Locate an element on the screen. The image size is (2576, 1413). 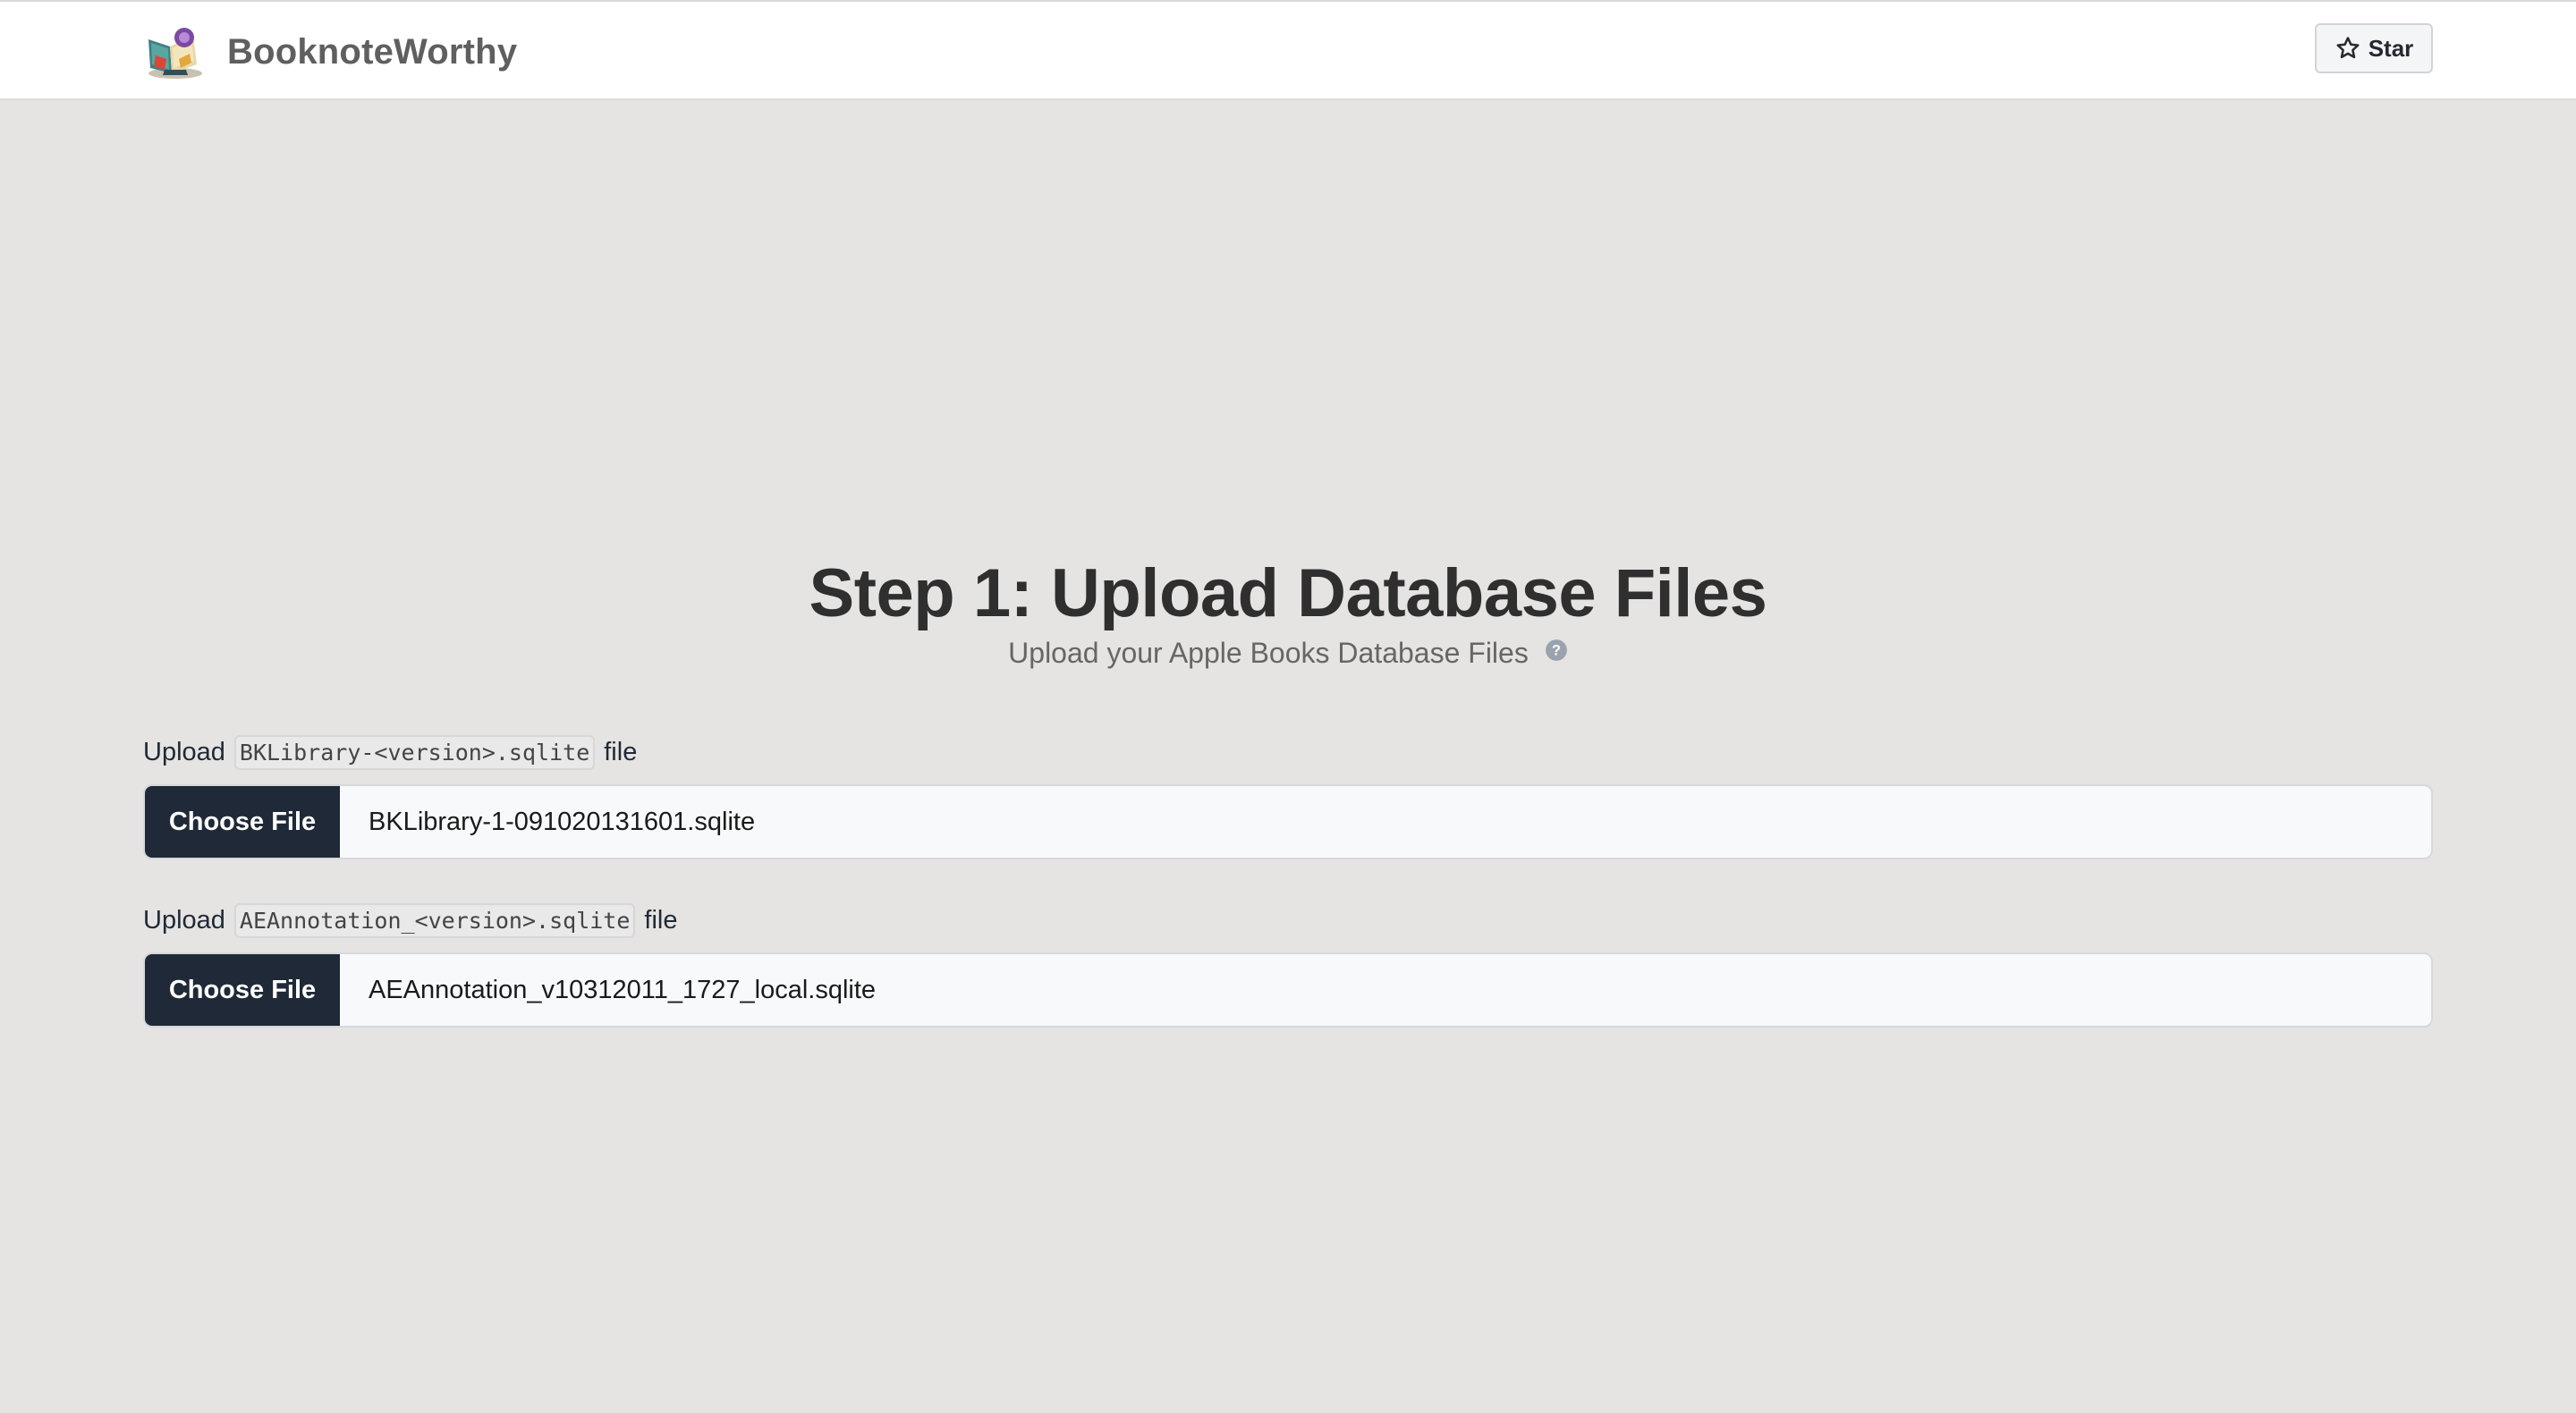
star-outline-icon is located at coordinates (2348, 48).